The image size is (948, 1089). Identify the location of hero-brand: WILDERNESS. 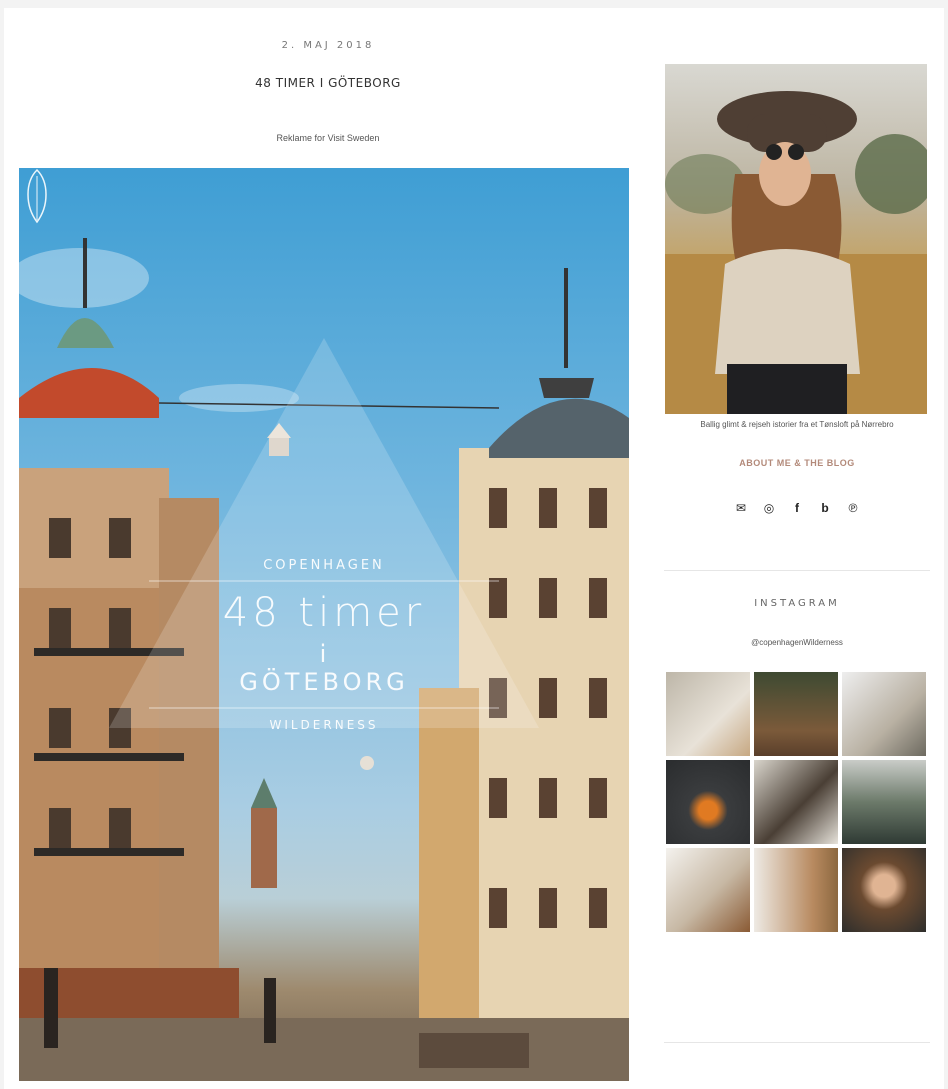
(324, 725).